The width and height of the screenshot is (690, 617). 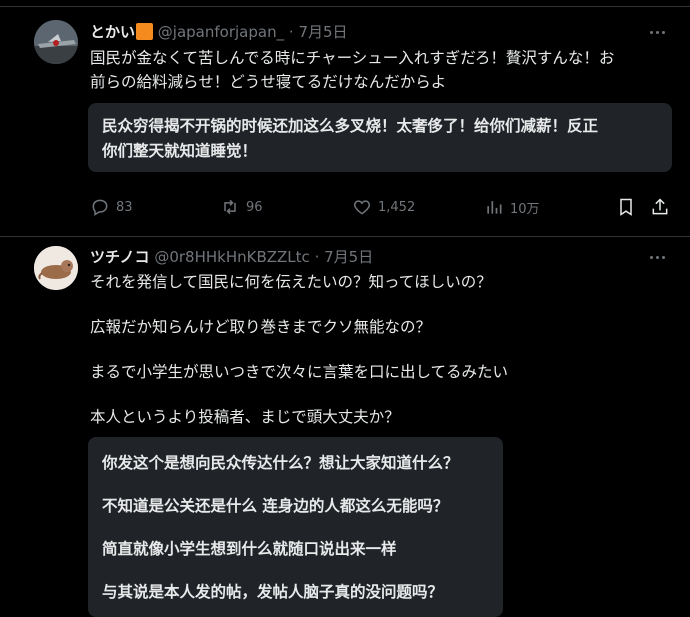 What do you see at coordinates (100, 207) in the screenshot?
I see `reply-icon` at bounding box center [100, 207].